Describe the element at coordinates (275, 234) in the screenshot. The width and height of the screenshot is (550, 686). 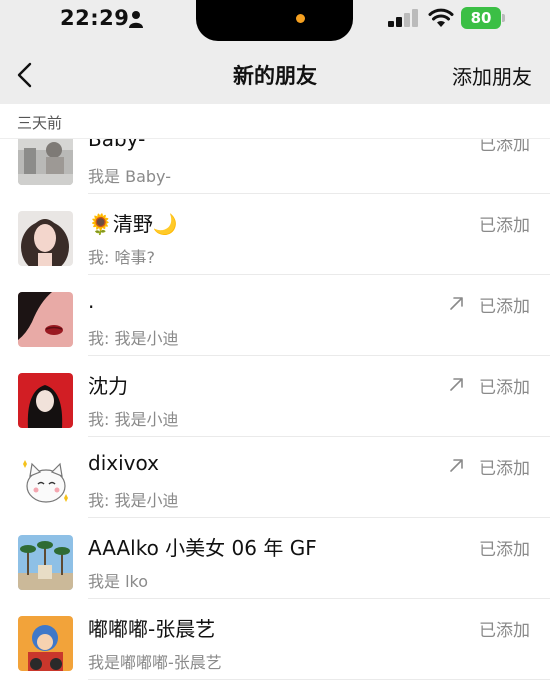
I see `friend-row: 🌻清野🌙 我: 啥事? 已添加` at that location.